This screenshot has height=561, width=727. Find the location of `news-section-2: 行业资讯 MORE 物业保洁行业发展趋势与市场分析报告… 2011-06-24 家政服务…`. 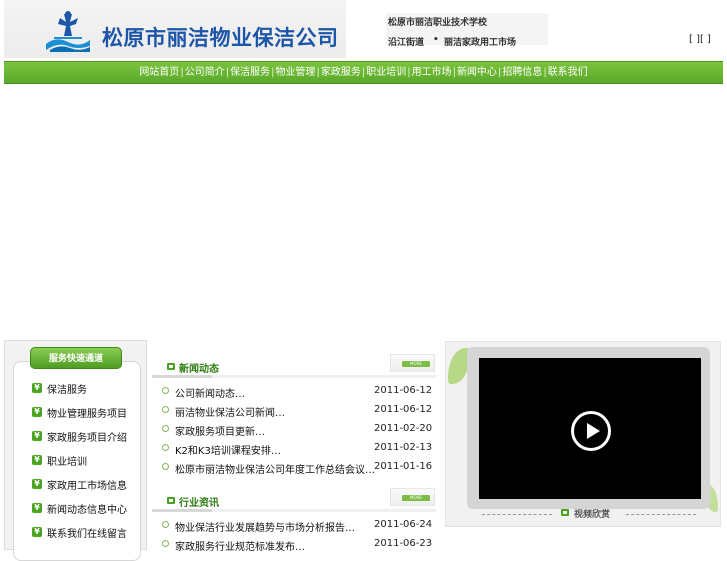

news-section-2: 行业资讯 MORE 物业保洁行业发展趋势与市场分析报告… 2011-06-24 家政服务… is located at coordinates (294, 521).